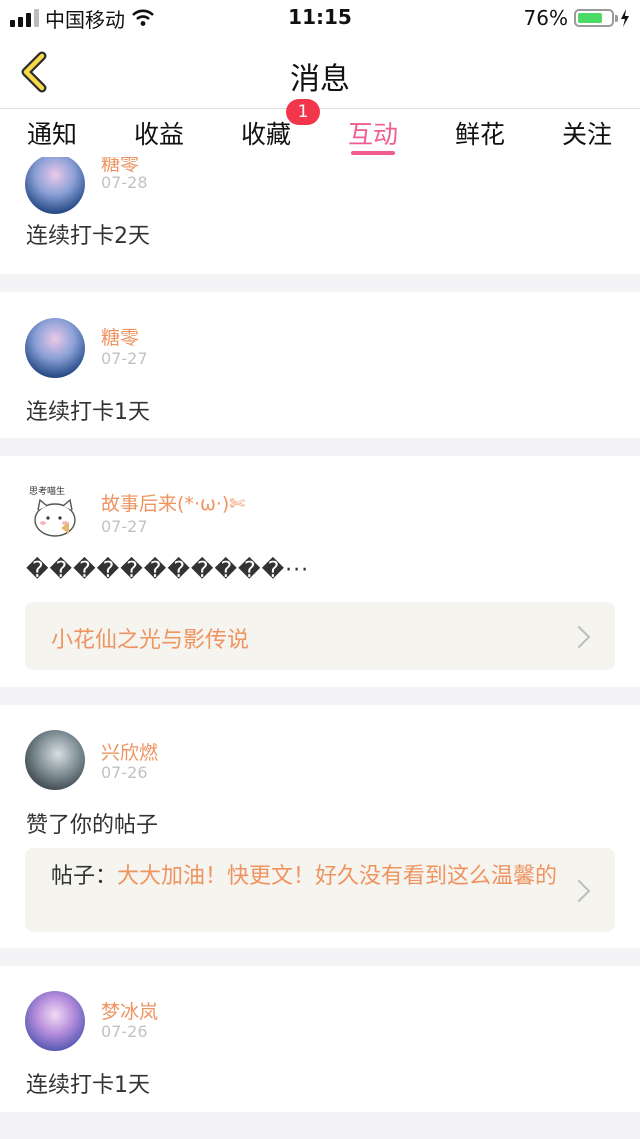 Image resolution: width=640 pixels, height=1139 pixels. What do you see at coordinates (129, 1010) in the screenshot?
I see `username: 梦冰岚` at bounding box center [129, 1010].